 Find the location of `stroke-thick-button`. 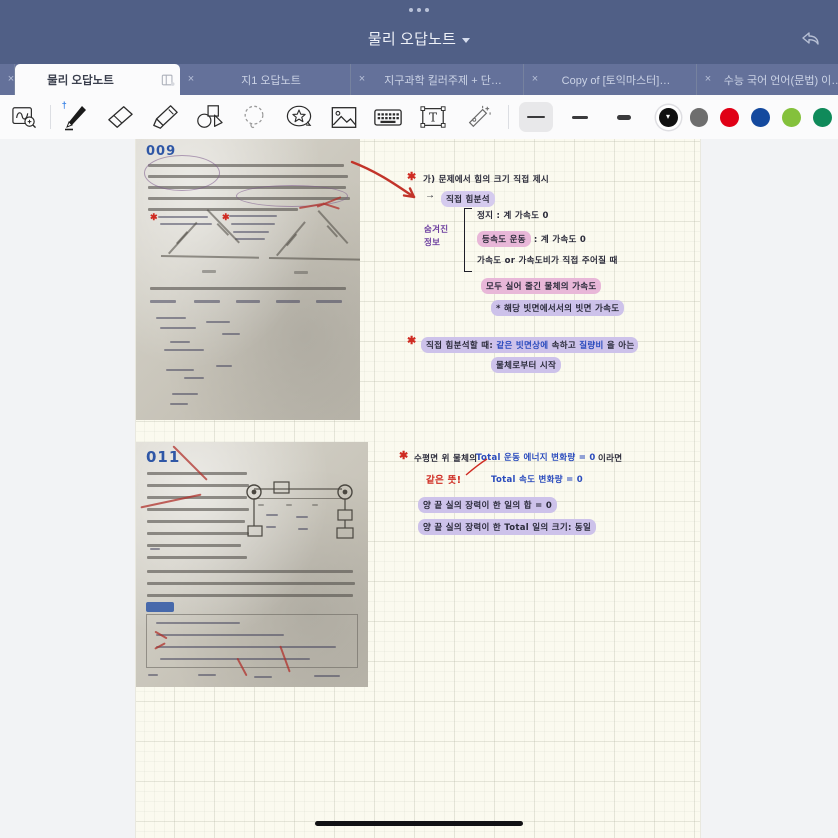

stroke-thick-button is located at coordinates (624, 117).